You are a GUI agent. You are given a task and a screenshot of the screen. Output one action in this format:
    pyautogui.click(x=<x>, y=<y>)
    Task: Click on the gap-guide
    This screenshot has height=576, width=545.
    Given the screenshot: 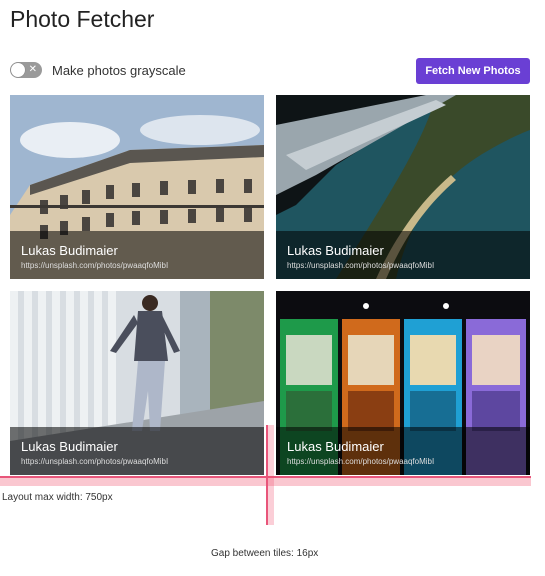 What is the action you would take?
    pyautogui.click(x=270, y=475)
    